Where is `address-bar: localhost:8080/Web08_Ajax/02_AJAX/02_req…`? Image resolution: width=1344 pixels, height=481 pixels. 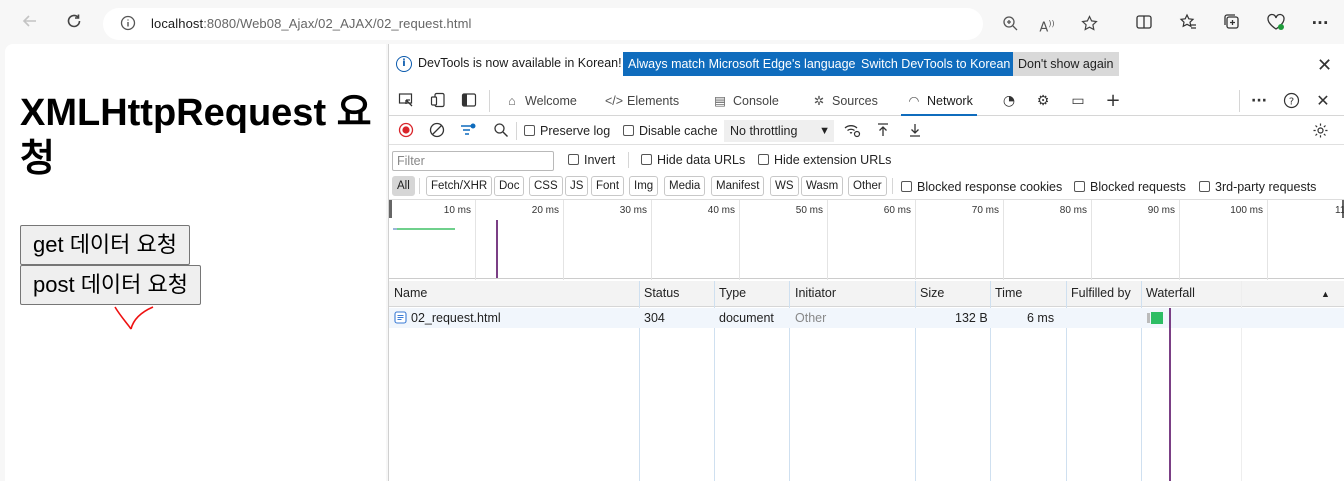 address-bar: localhost:8080/Web08_Ajax/02_AJAX/02_req… is located at coordinates (600, 24).